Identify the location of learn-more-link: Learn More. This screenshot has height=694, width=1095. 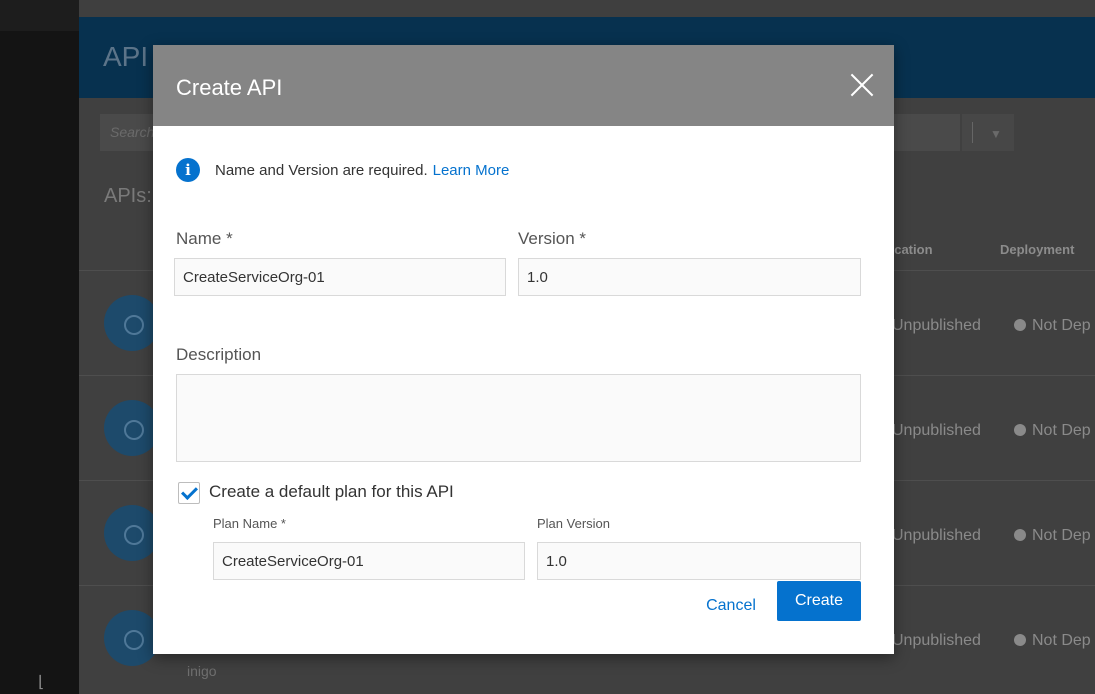
(471, 170).